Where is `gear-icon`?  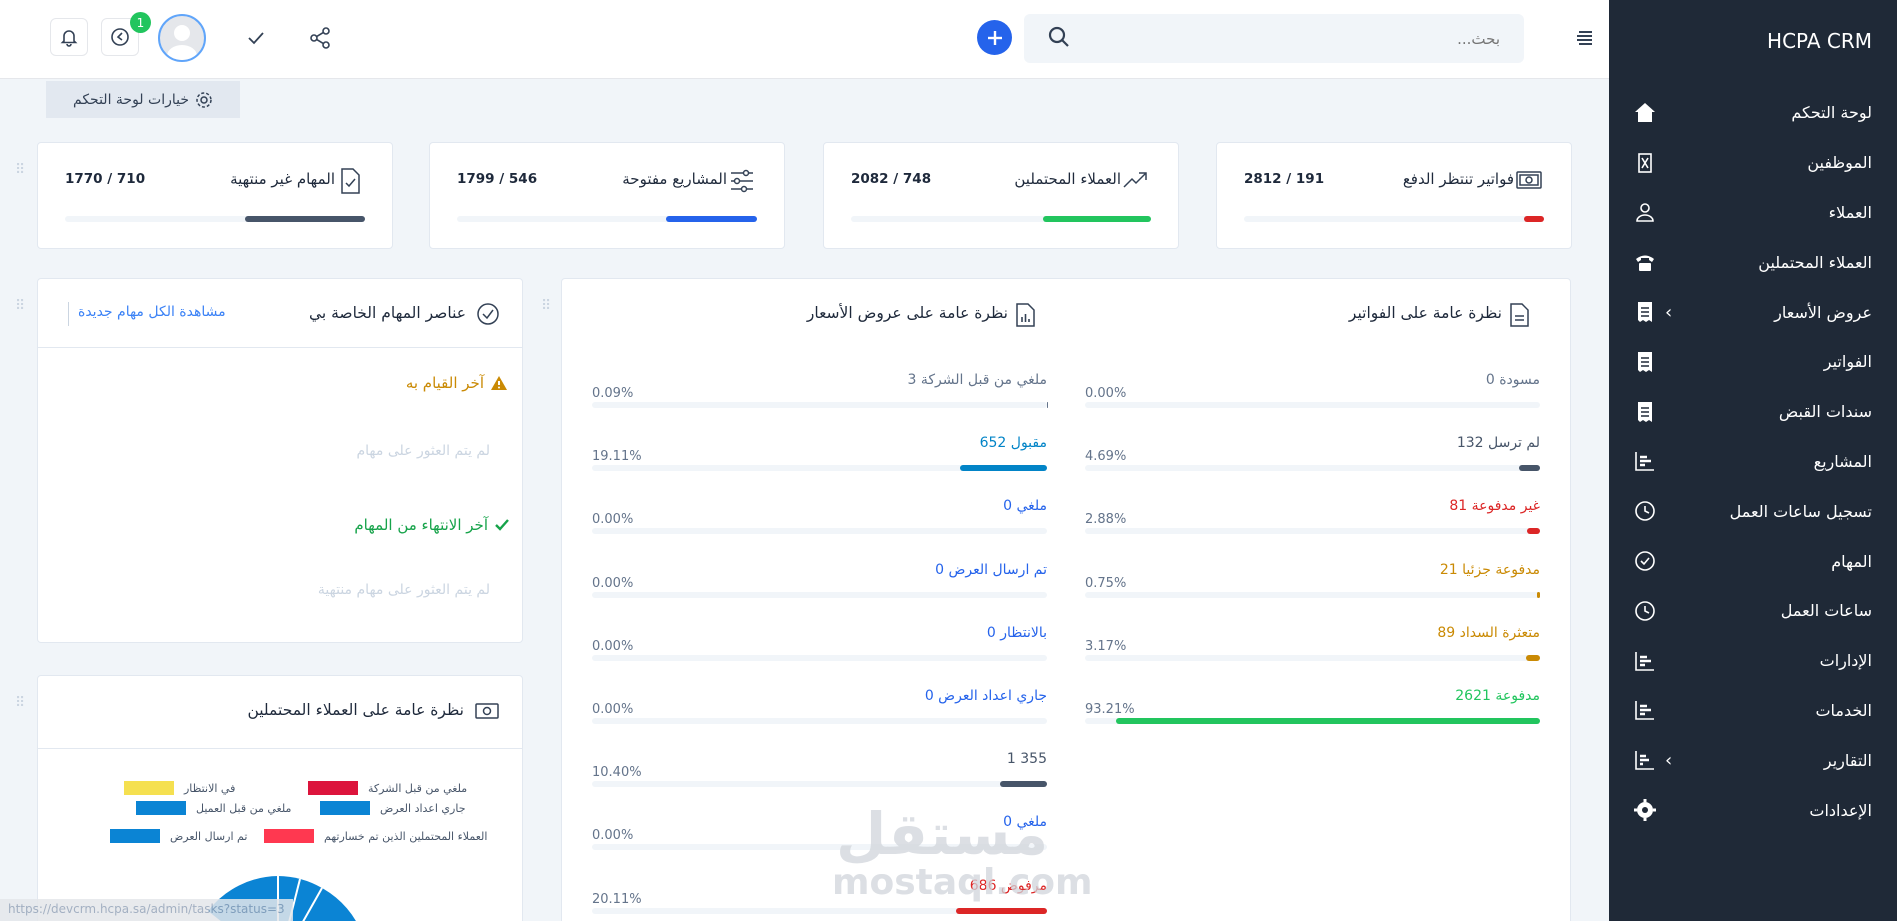 gear-icon is located at coordinates (204, 99).